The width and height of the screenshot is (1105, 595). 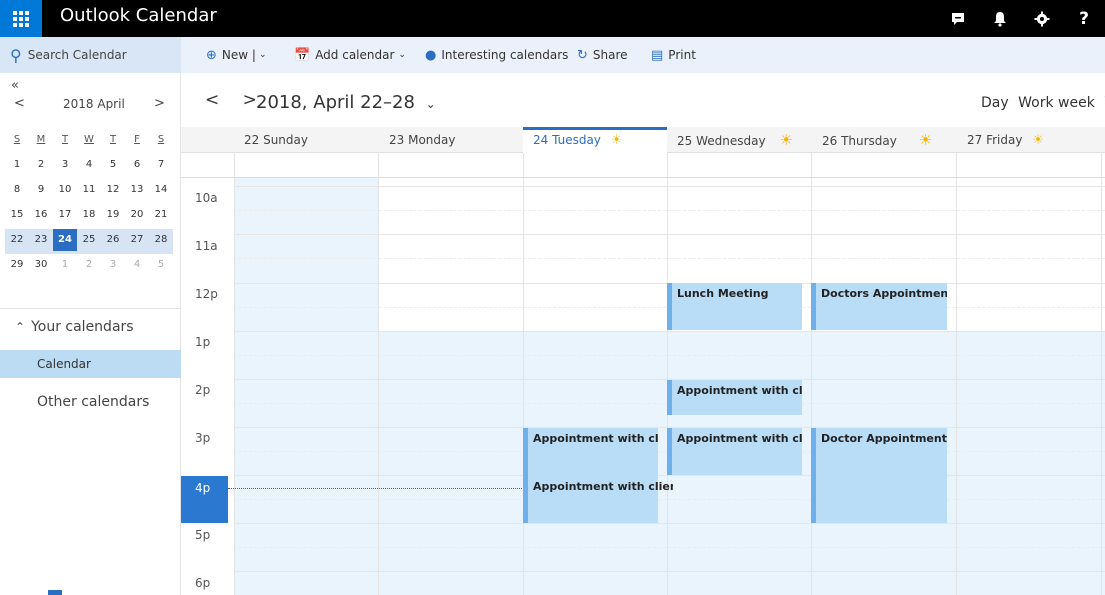 What do you see at coordinates (90, 104) in the screenshot?
I see `mini-calendar-header: < 2018 April >` at bounding box center [90, 104].